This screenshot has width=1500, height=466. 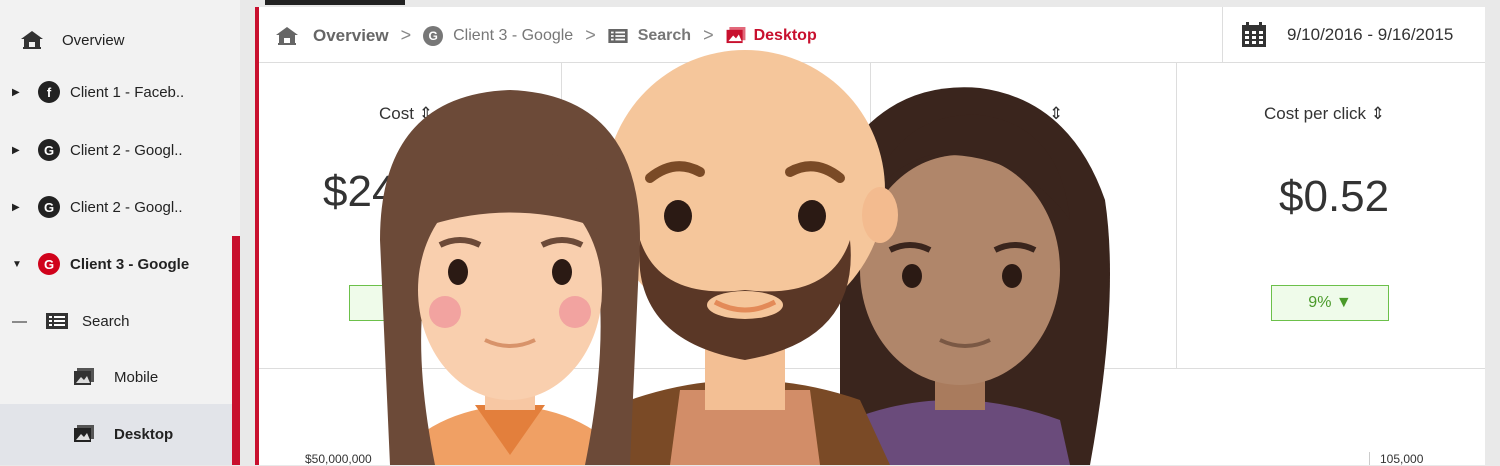 I want to click on sidebar-item-overview: Overview, so click(x=116, y=40).